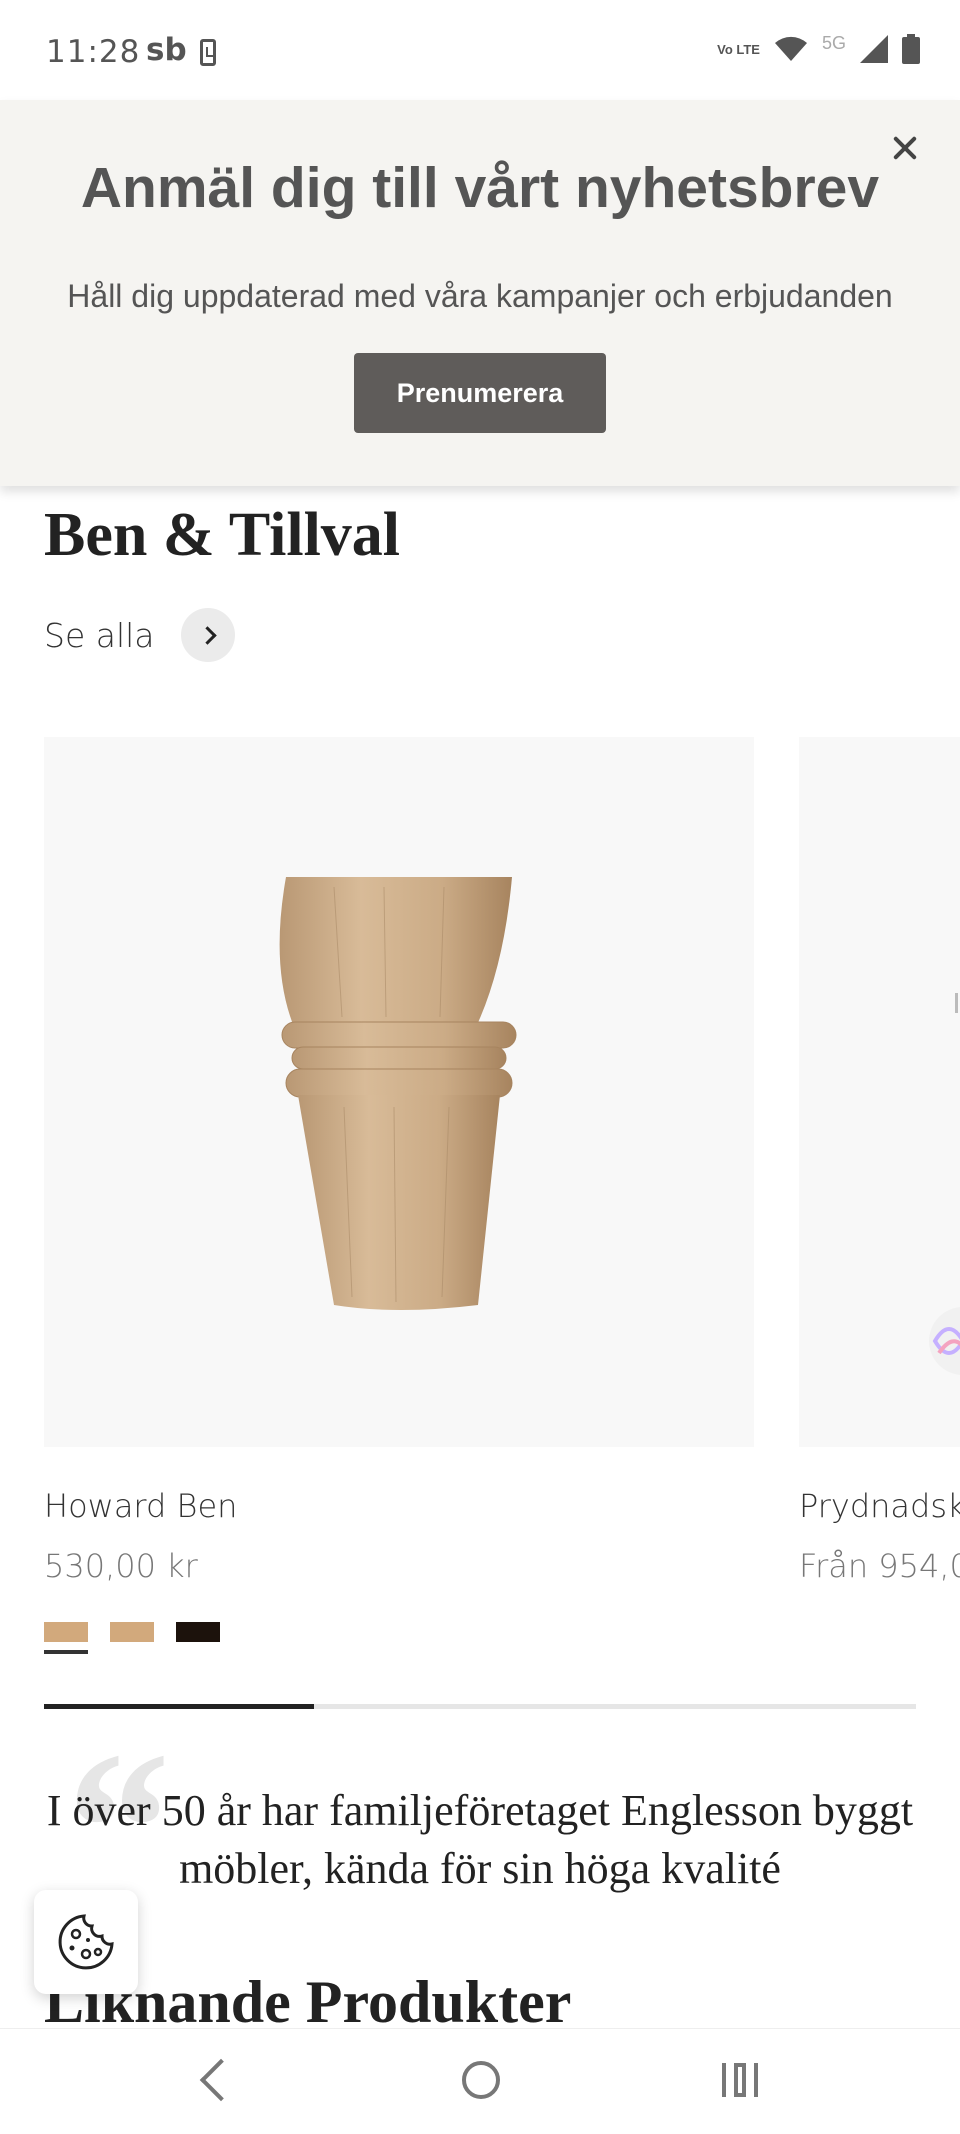  What do you see at coordinates (208, 52) in the screenshot?
I see `phone-notification-icon` at bounding box center [208, 52].